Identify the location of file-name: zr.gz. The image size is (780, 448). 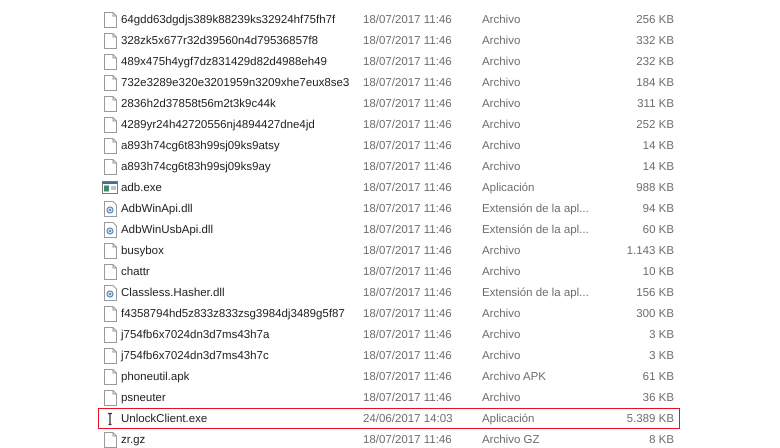
(242, 440).